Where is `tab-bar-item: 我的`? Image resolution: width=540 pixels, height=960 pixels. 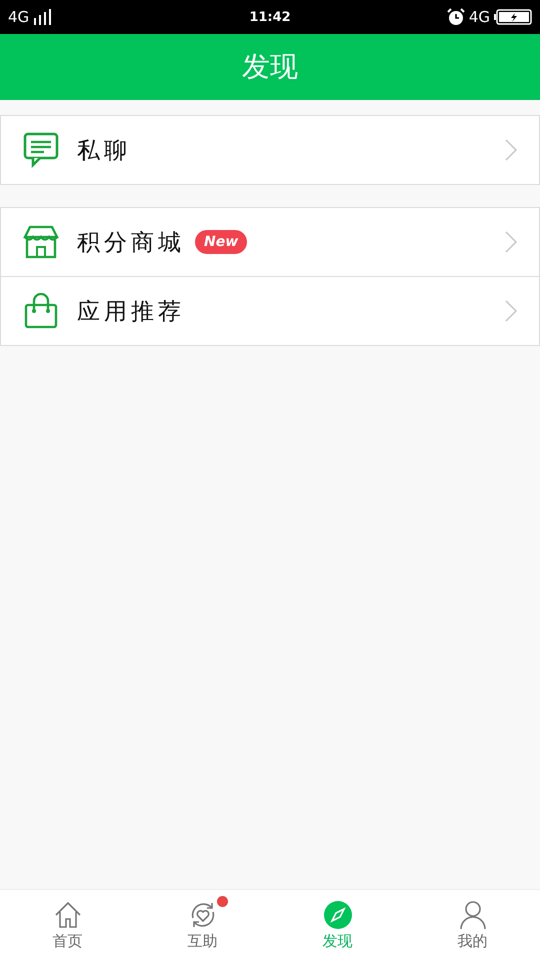 tab-bar-item: 我的 is located at coordinates (472, 925).